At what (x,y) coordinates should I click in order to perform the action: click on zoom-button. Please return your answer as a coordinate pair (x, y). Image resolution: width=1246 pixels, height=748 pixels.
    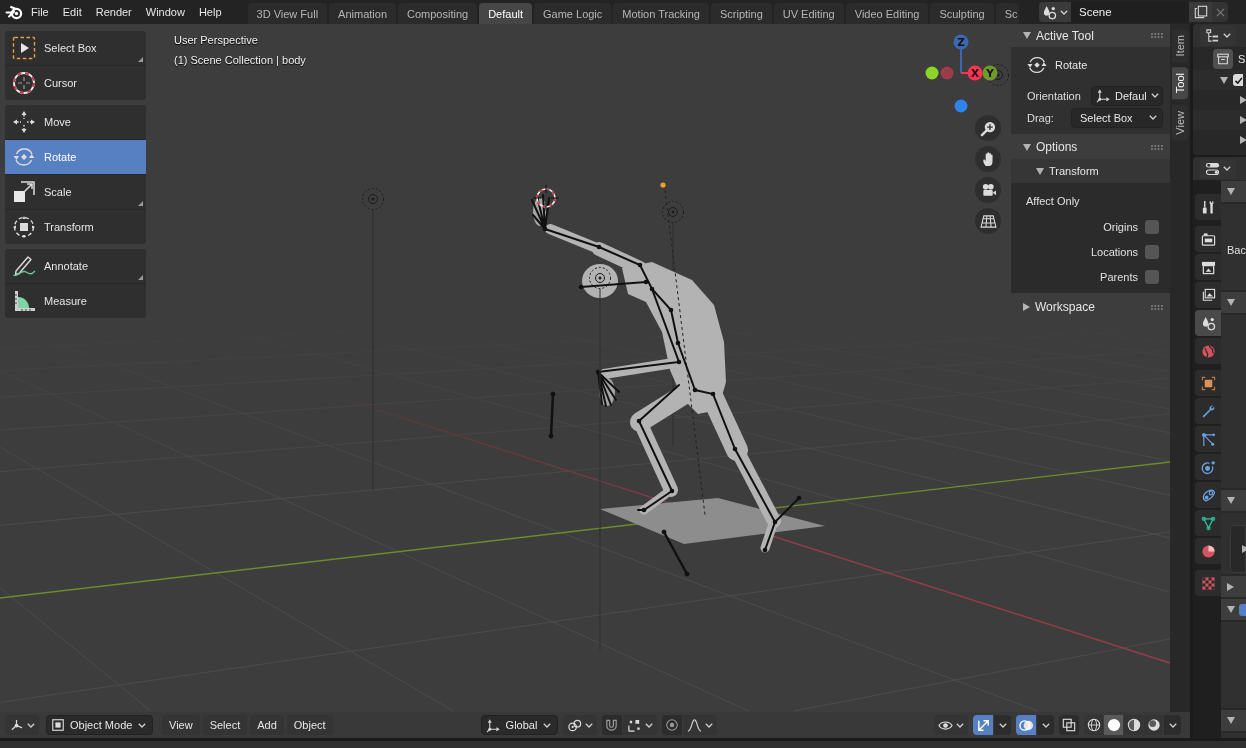
    Looking at the image, I should click on (988, 128).